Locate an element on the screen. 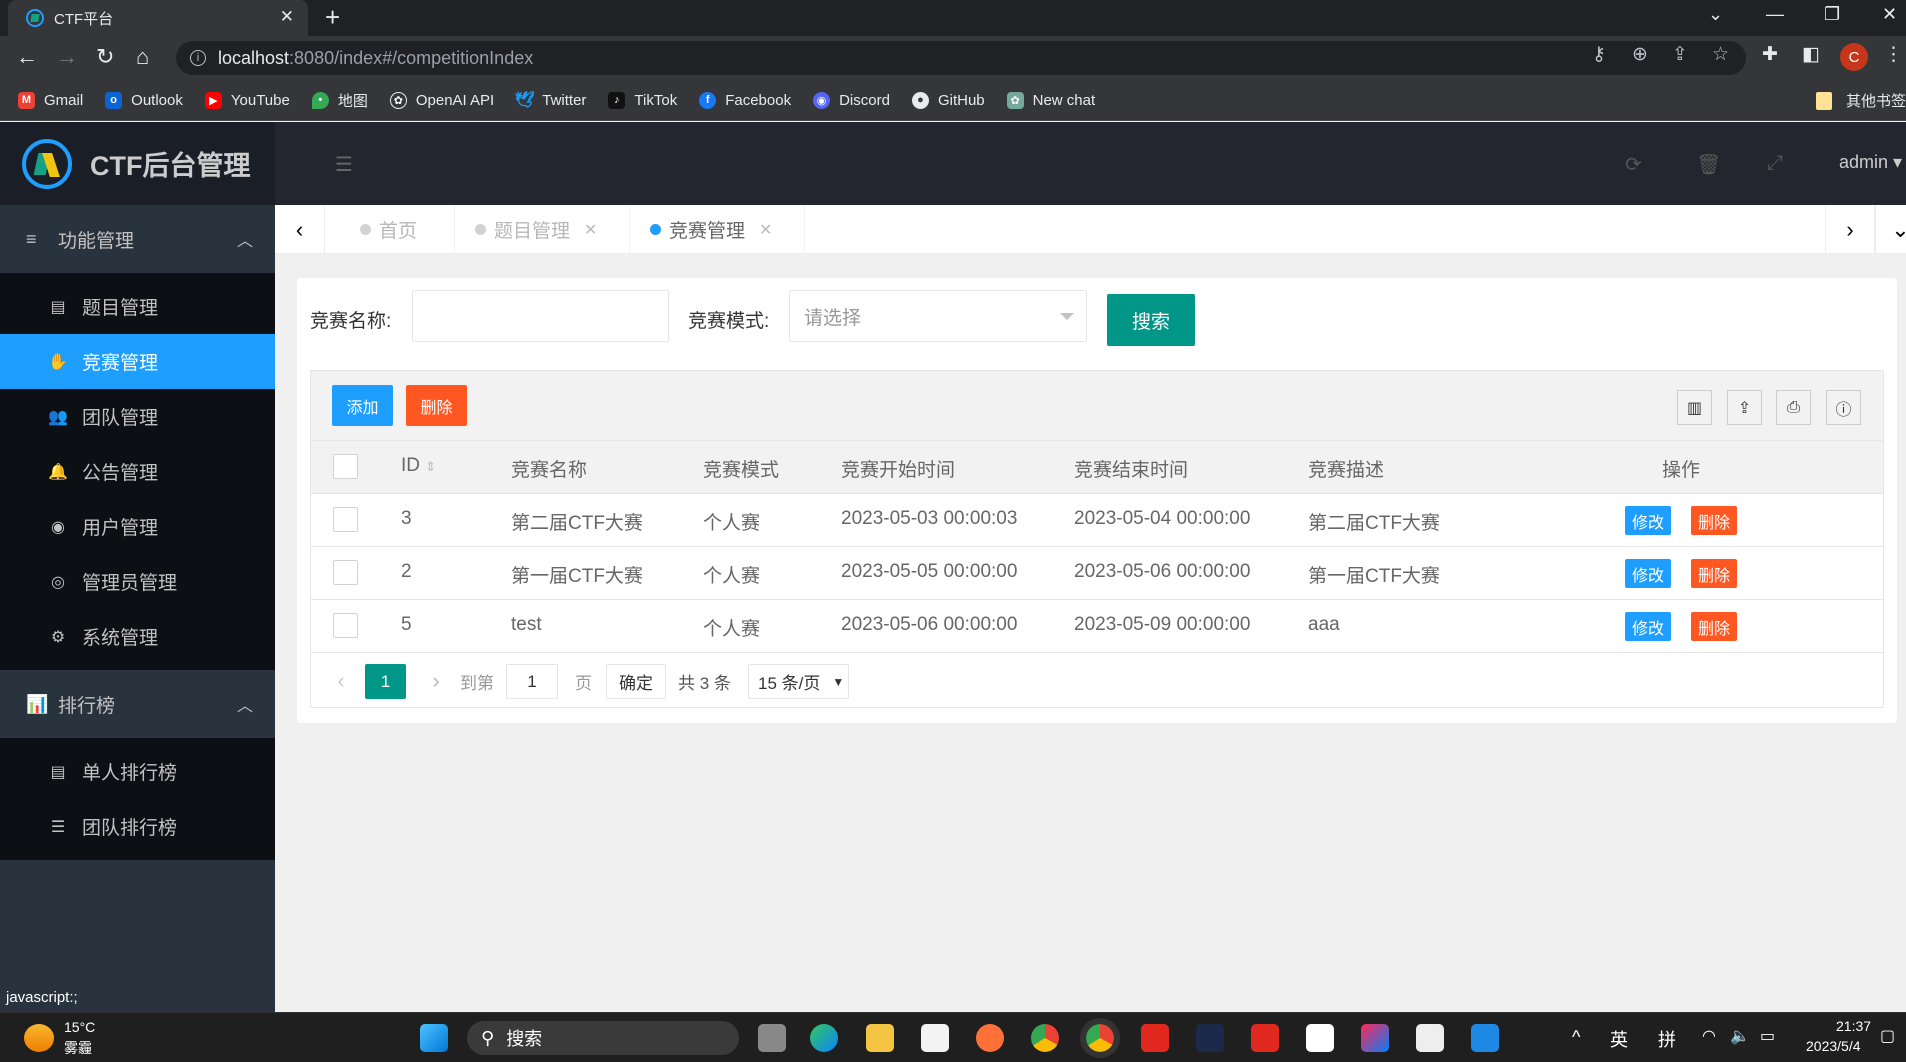  other-bookmarks: 其他书签 is located at coordinates (1860, 100).